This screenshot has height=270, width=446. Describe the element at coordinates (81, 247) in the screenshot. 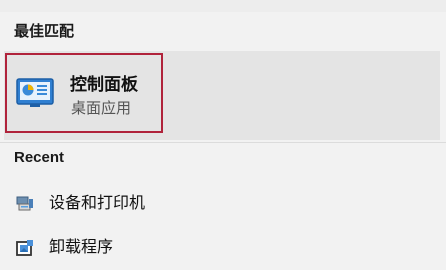

I see `recent-item-label: 卸载程序` at that location.